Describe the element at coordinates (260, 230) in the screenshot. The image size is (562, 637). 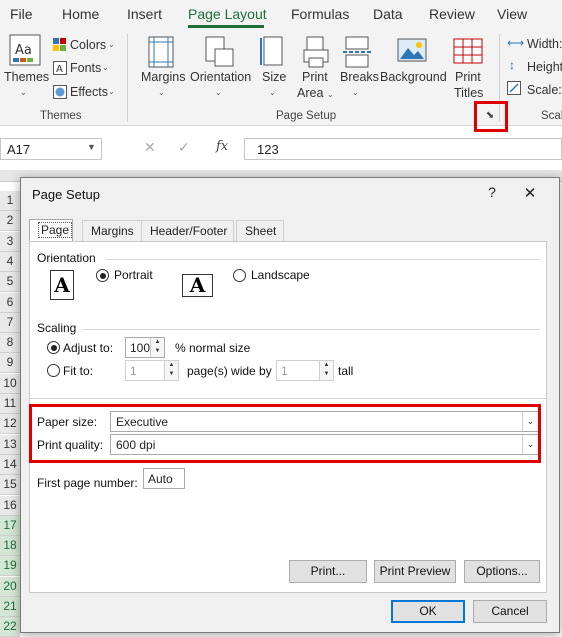
I see `tab-sheet: Sheet` at that location.